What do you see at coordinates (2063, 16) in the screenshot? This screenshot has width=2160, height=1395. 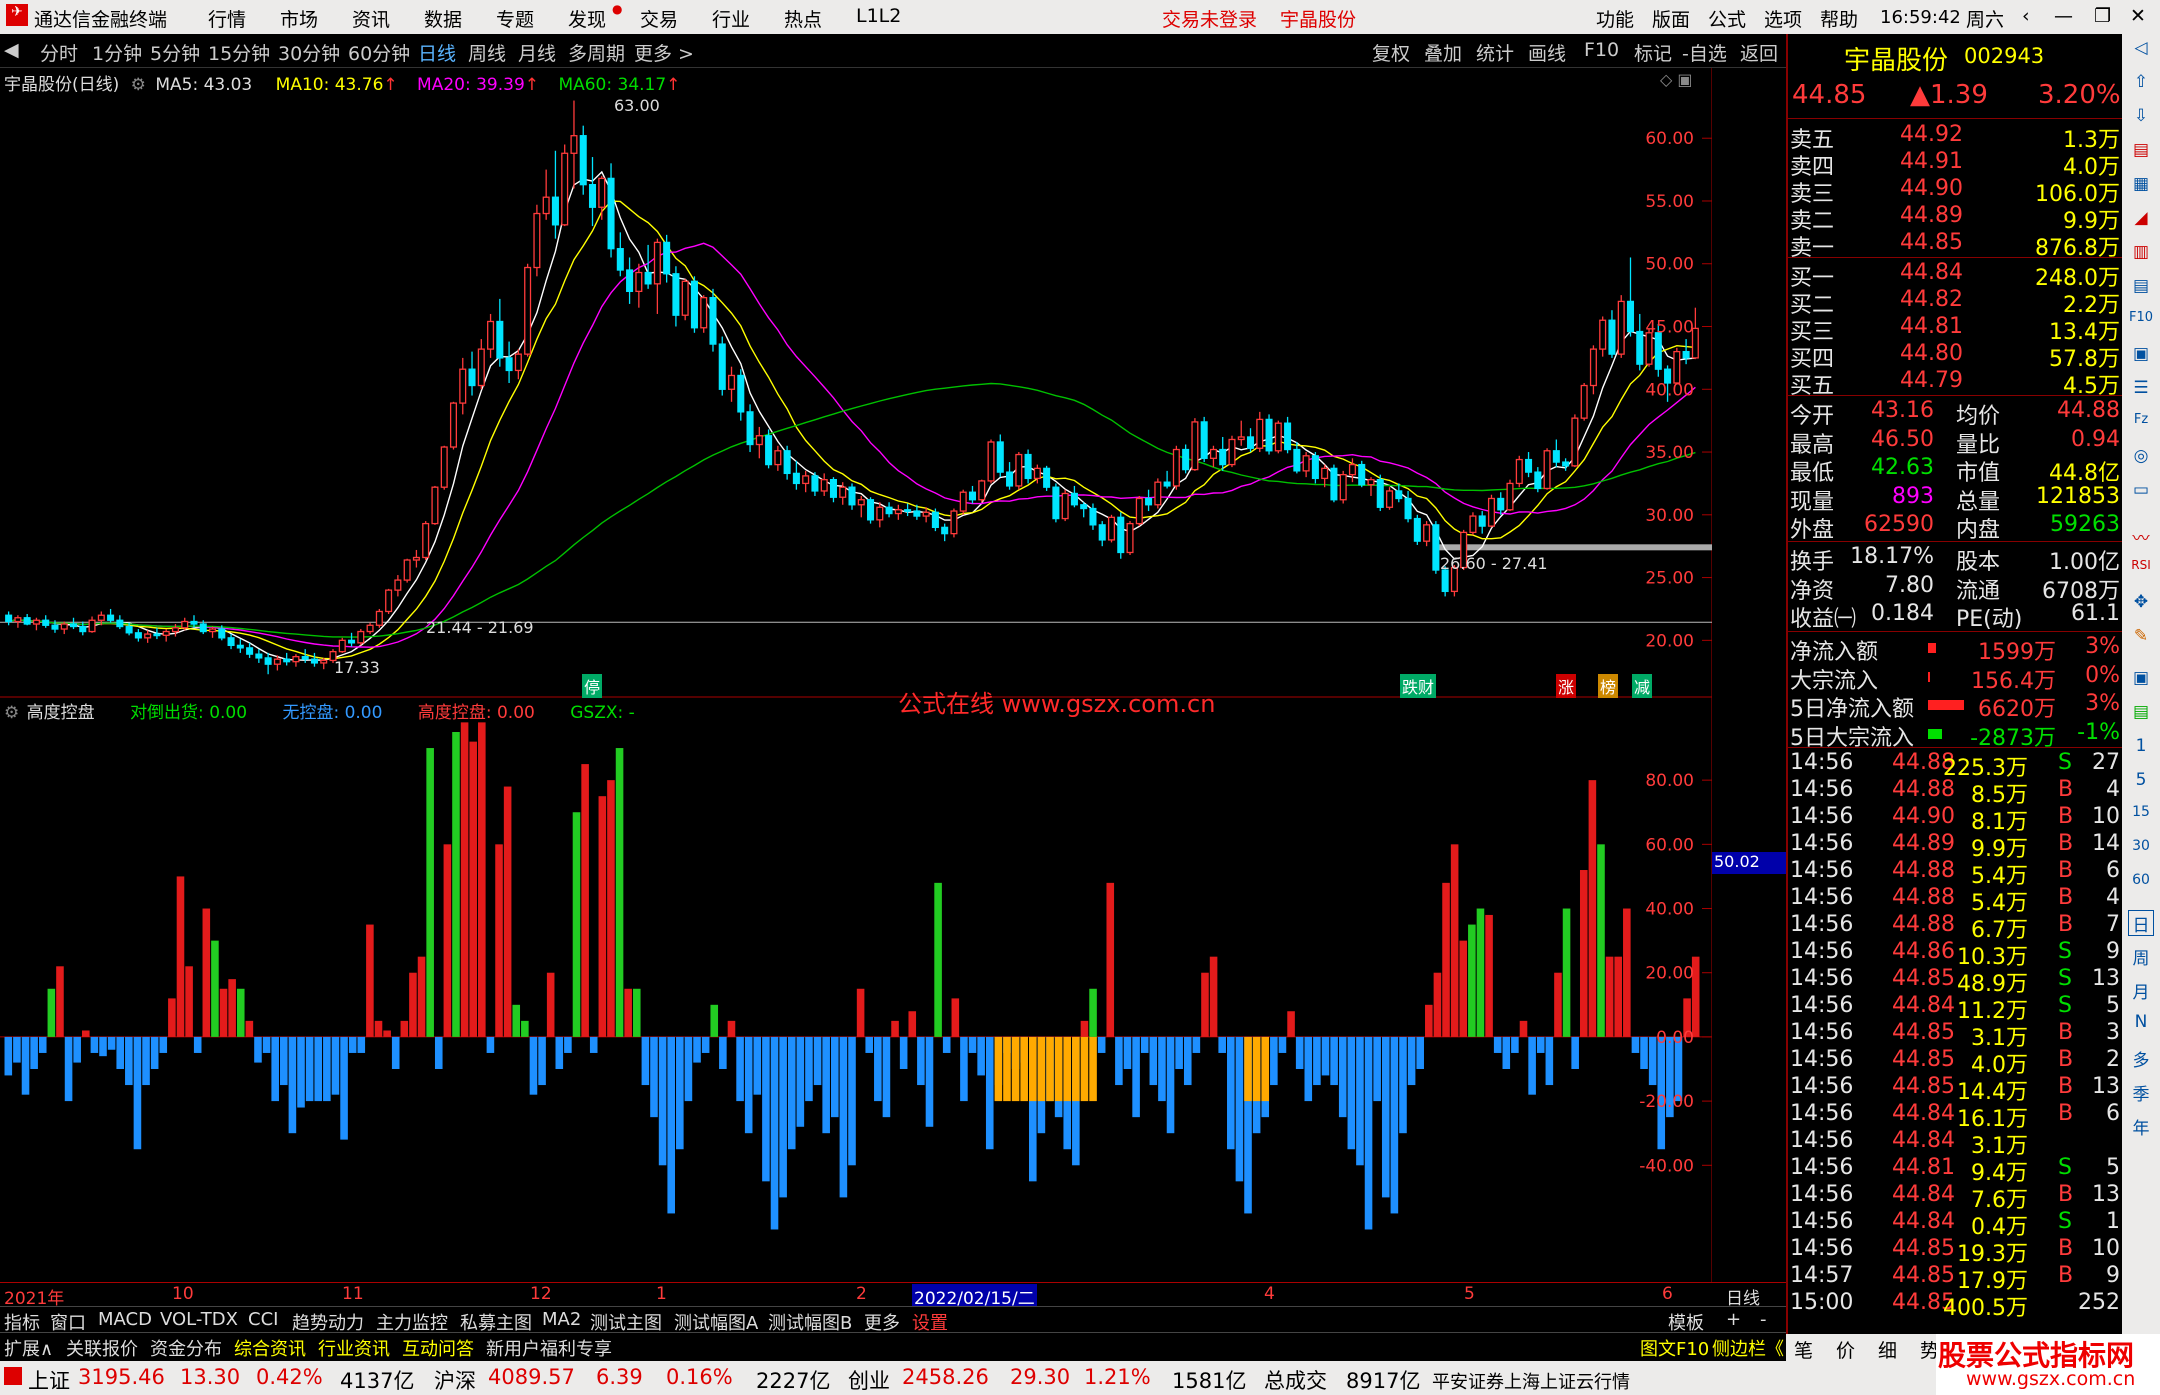 I see `minimize-icon: —` at bounding box center [2063, 16].